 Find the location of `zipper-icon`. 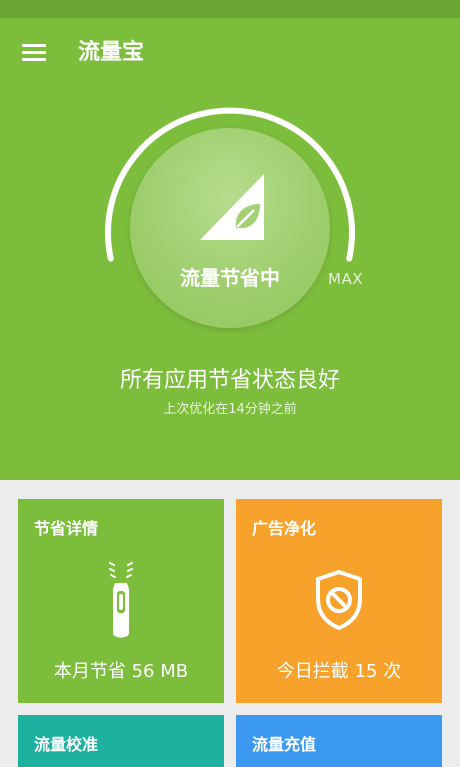

zipper-icon is located at coordinates (121, 600).